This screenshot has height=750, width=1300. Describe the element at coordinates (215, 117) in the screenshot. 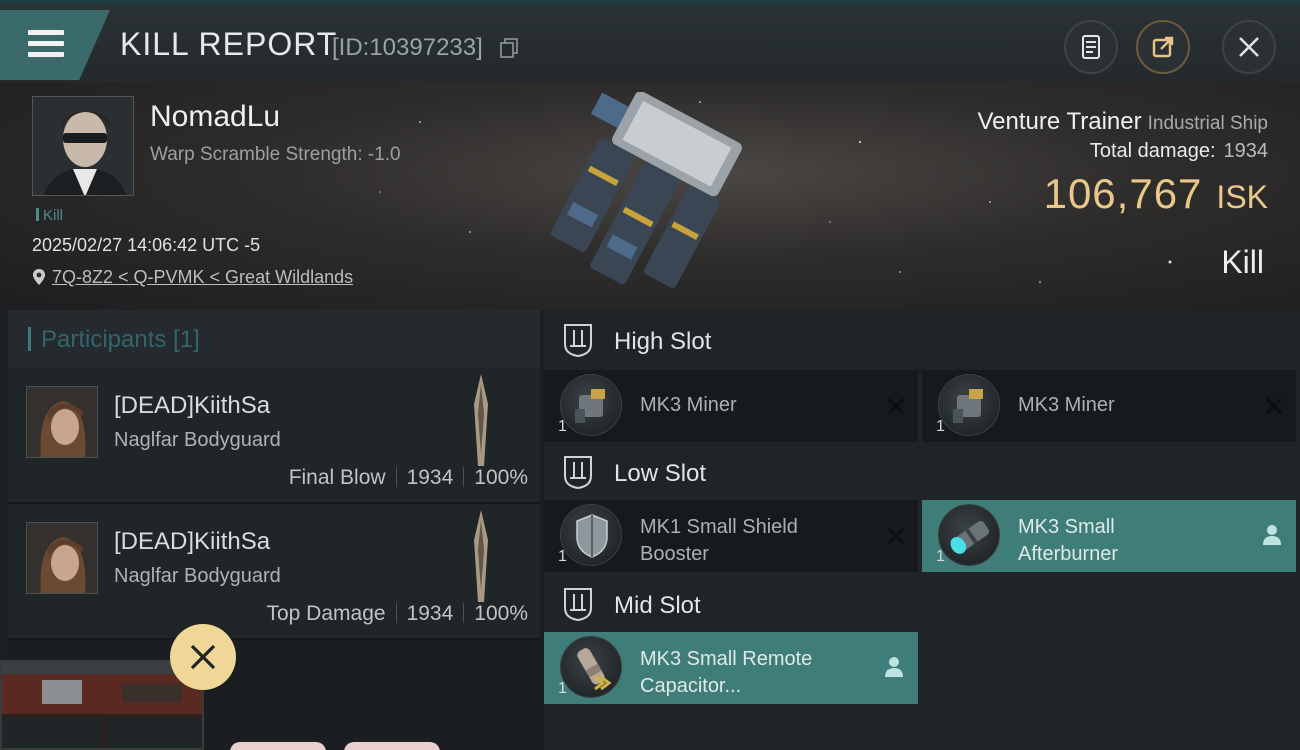

I see `victim-name: NomadLu` at that location.